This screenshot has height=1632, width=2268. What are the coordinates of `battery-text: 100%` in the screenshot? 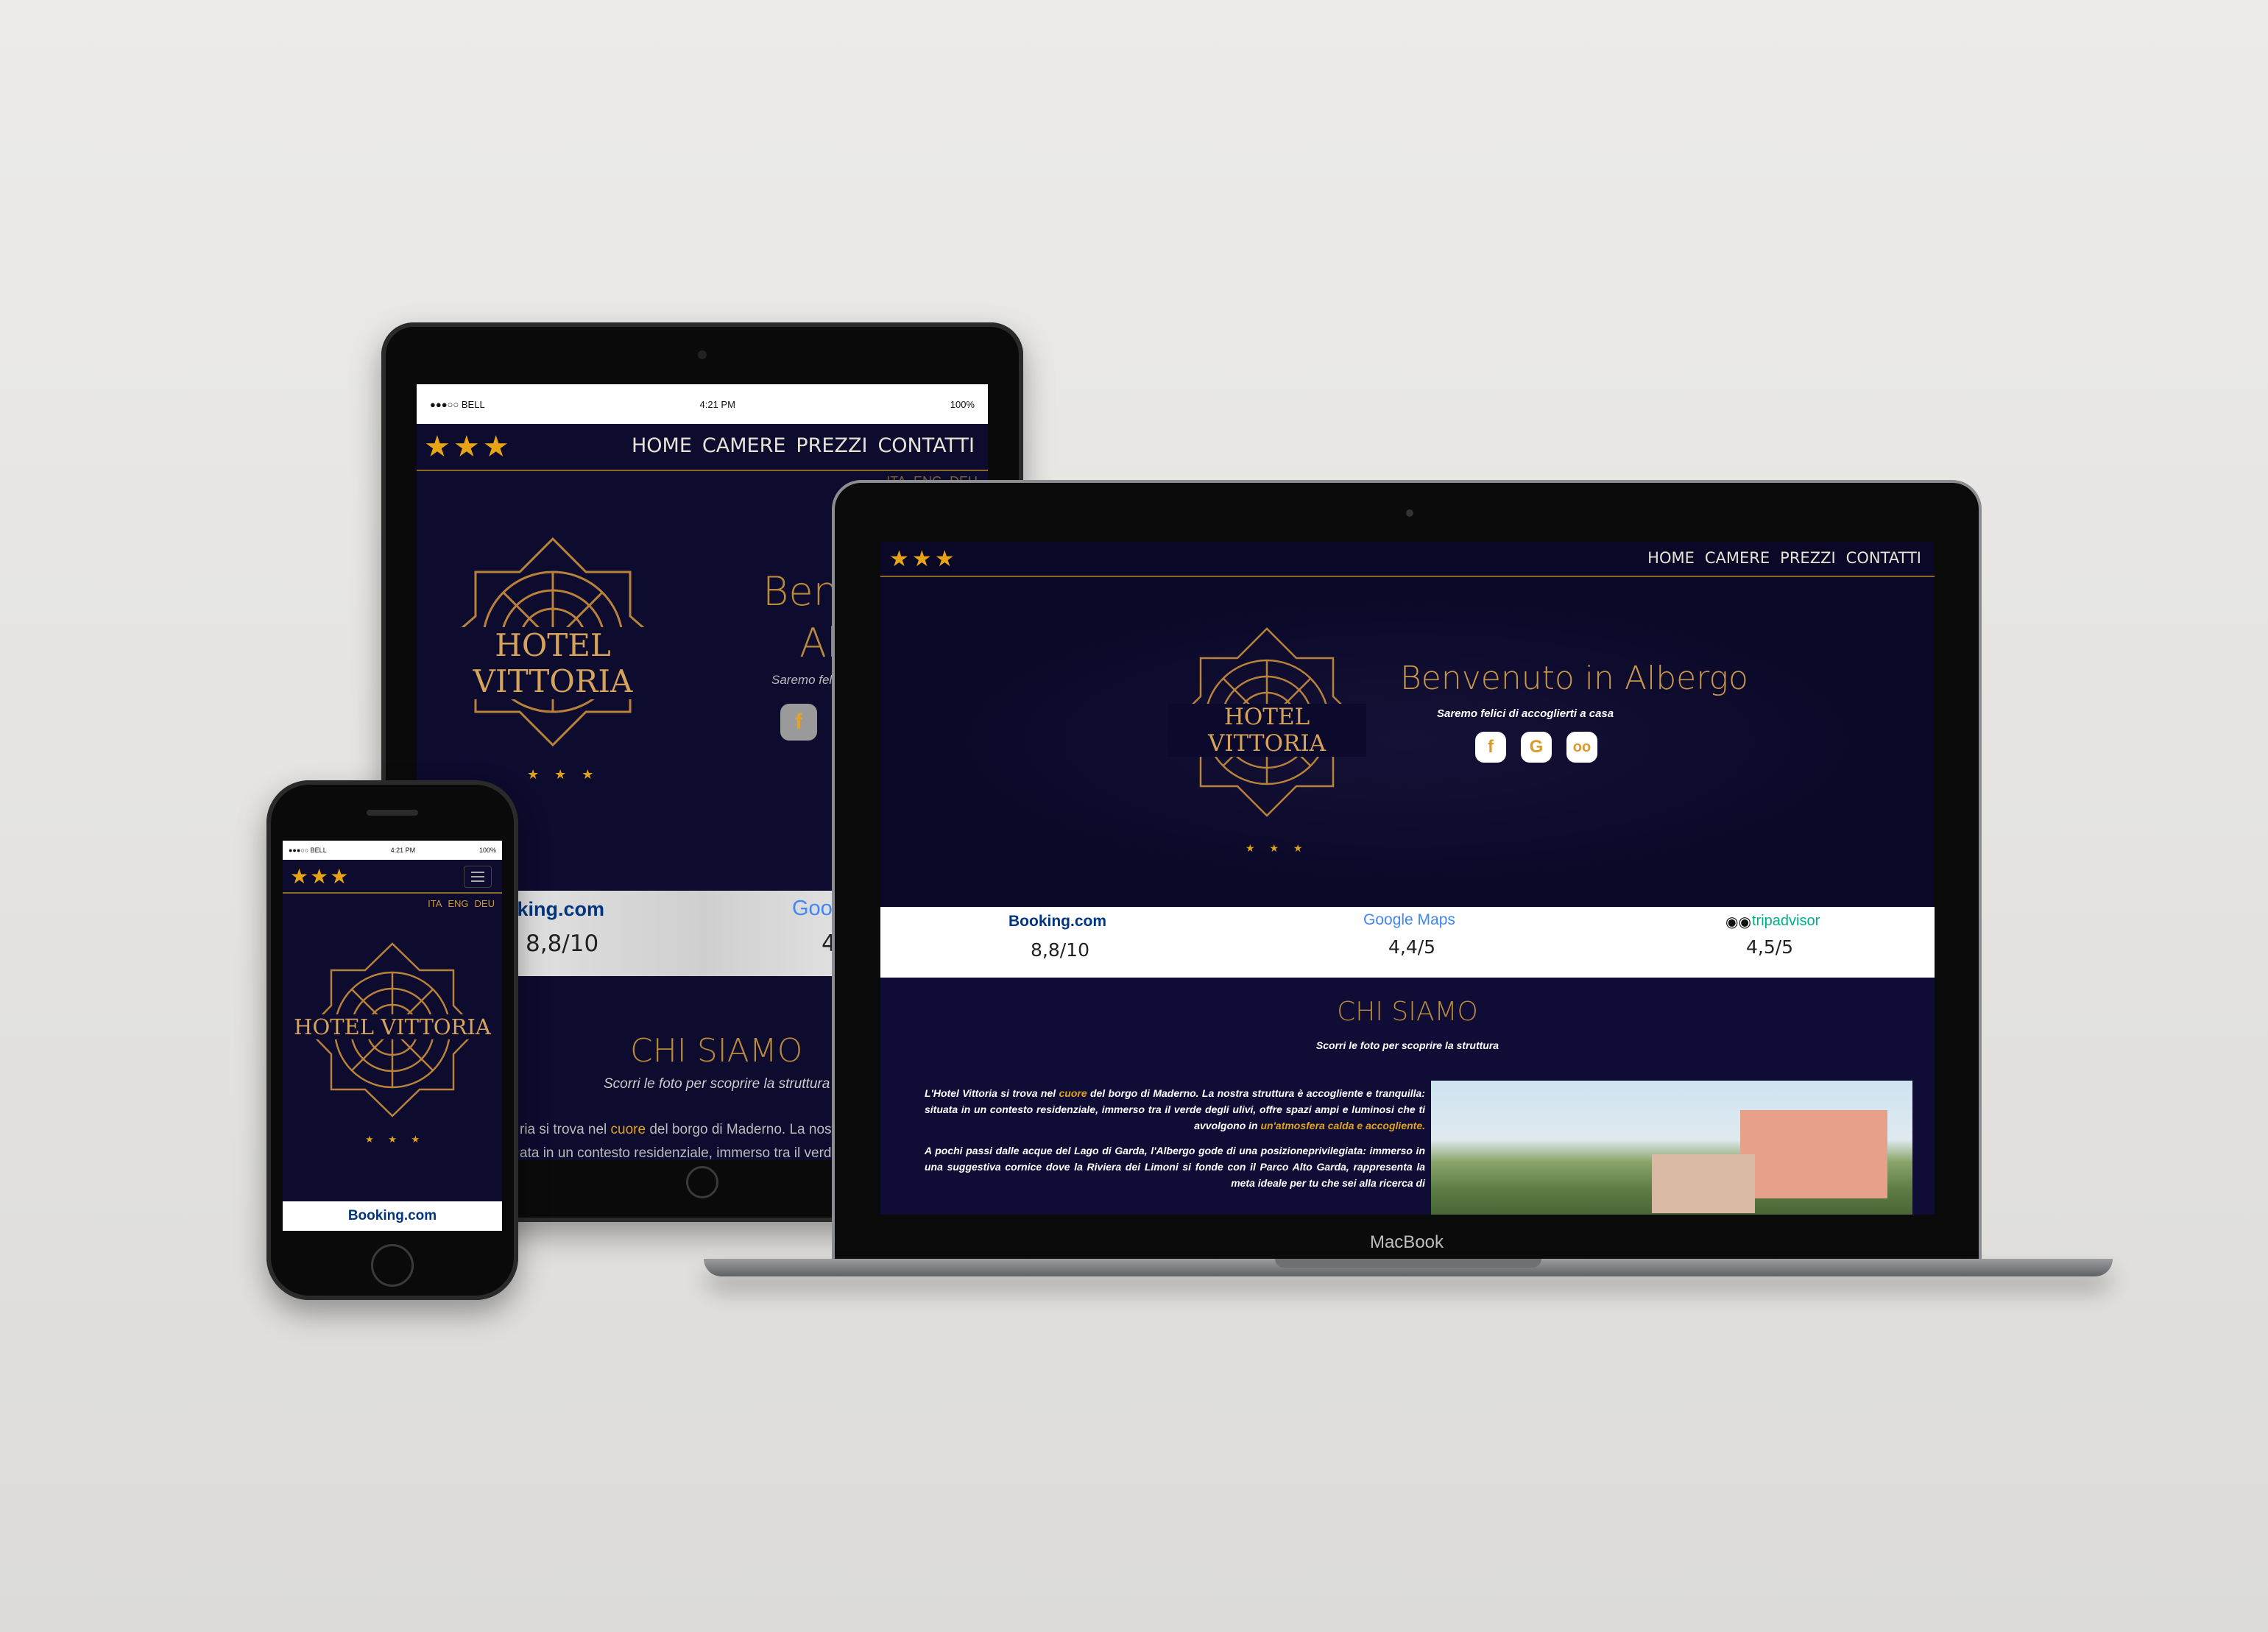 It's located at (962, 404).